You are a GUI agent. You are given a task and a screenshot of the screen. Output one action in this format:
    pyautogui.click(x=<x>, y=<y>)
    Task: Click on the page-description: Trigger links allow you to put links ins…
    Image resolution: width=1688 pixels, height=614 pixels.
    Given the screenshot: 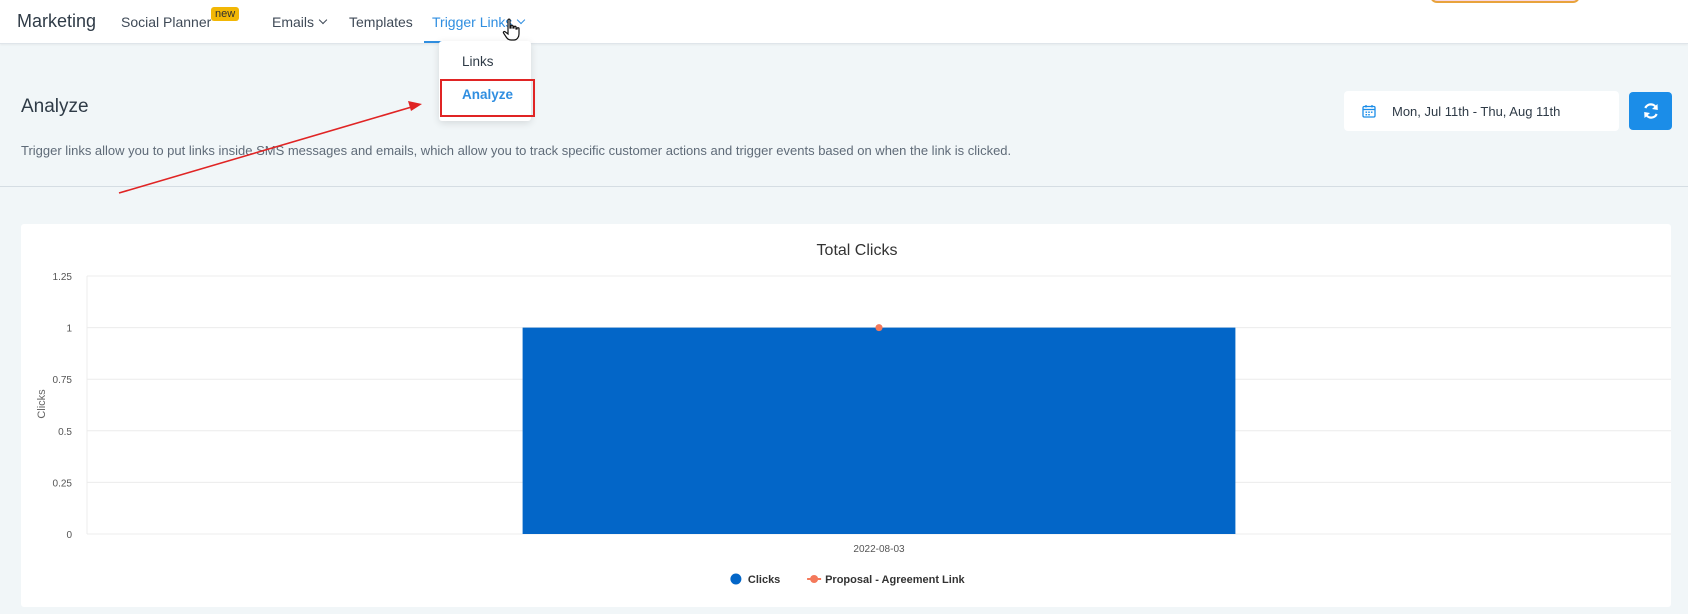 What is the action you would take?
    pyautogui.click(x=516, y=150)
    